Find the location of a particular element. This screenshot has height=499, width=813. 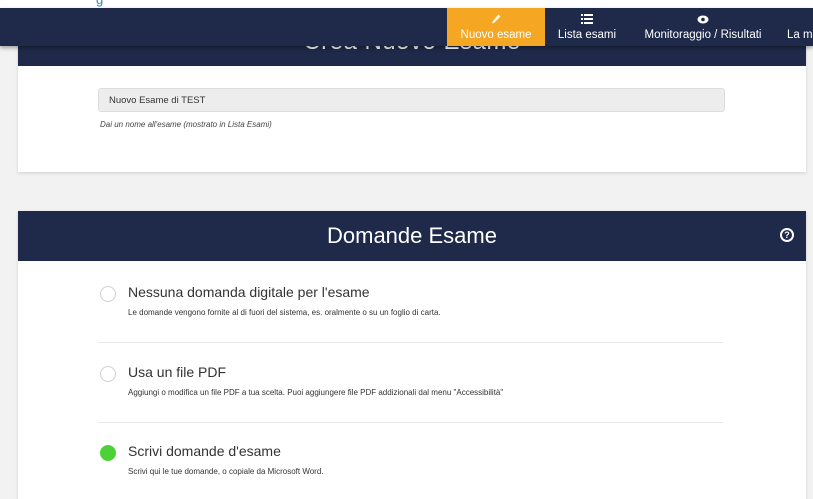

nav-item-monitoraggio: Monitoraggio / Risultati is located at coordinates (703, 27).